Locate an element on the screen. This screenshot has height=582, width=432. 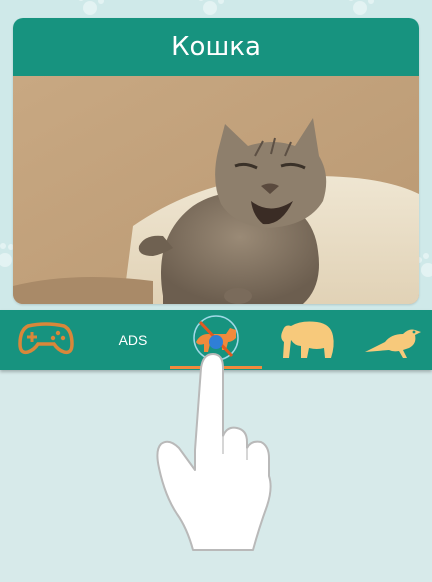
tab-games is located at coordinates (46, 340).